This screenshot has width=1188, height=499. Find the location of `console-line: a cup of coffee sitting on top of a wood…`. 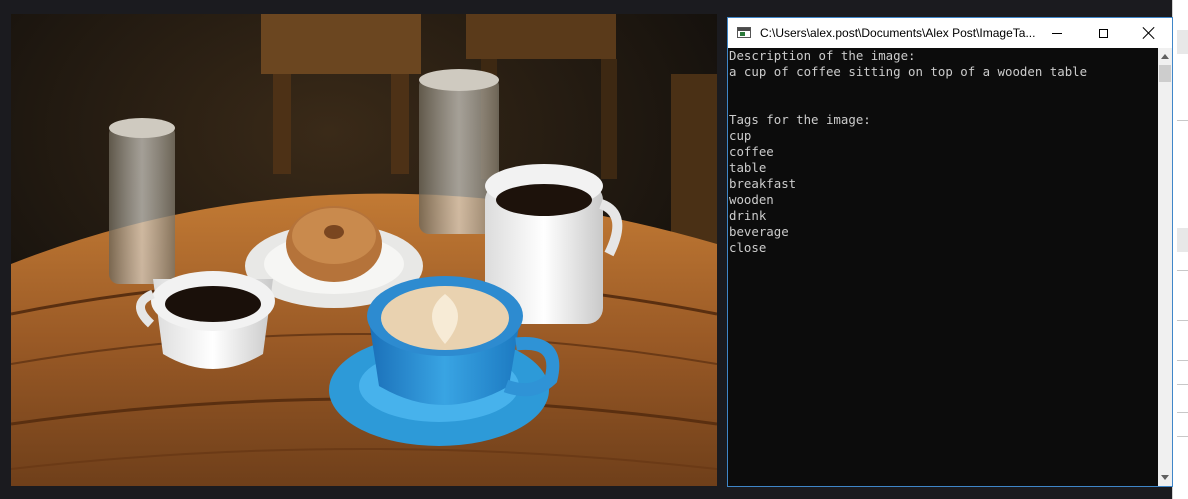

console-line: a cup of coffee sitting on top of a wood… is located at coordinates (908, 71).